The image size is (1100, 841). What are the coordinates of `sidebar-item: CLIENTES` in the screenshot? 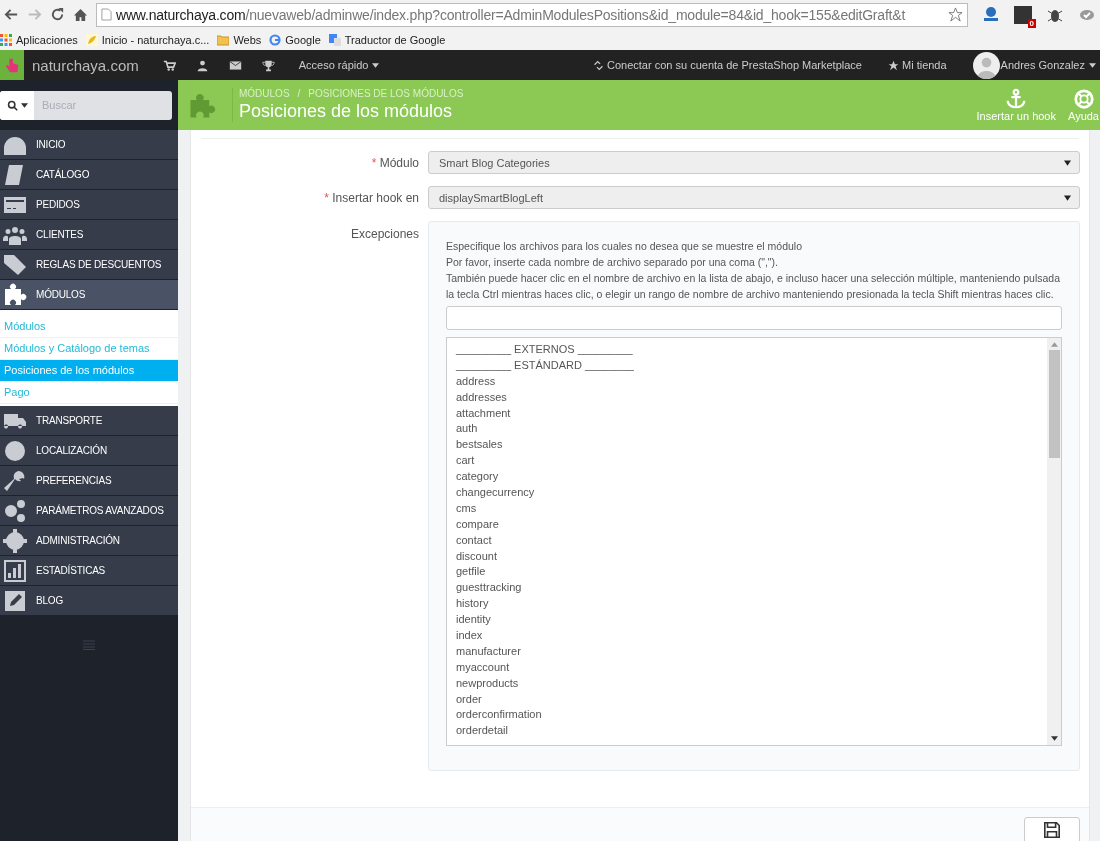 It's located at (89, 235).